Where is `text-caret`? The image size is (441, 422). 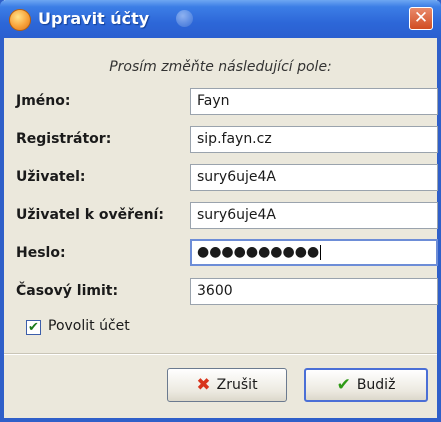 text-caret is located at coordinates (321, 252).